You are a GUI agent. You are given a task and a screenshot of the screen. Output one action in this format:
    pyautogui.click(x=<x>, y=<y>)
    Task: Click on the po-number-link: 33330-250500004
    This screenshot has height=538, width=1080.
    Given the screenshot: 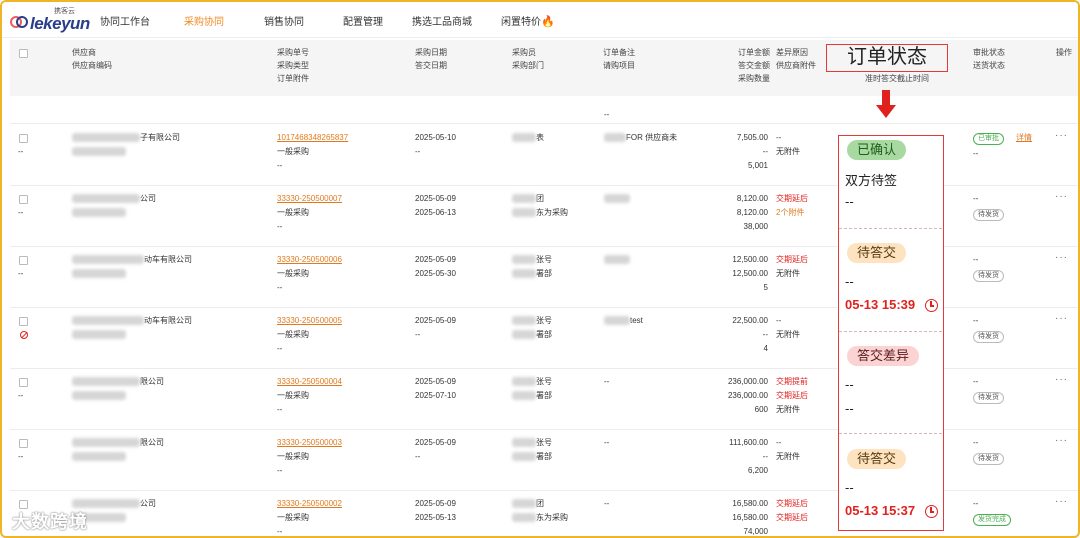 What is the action you would take?
    pyautogui.click(x=309, y=382)
    